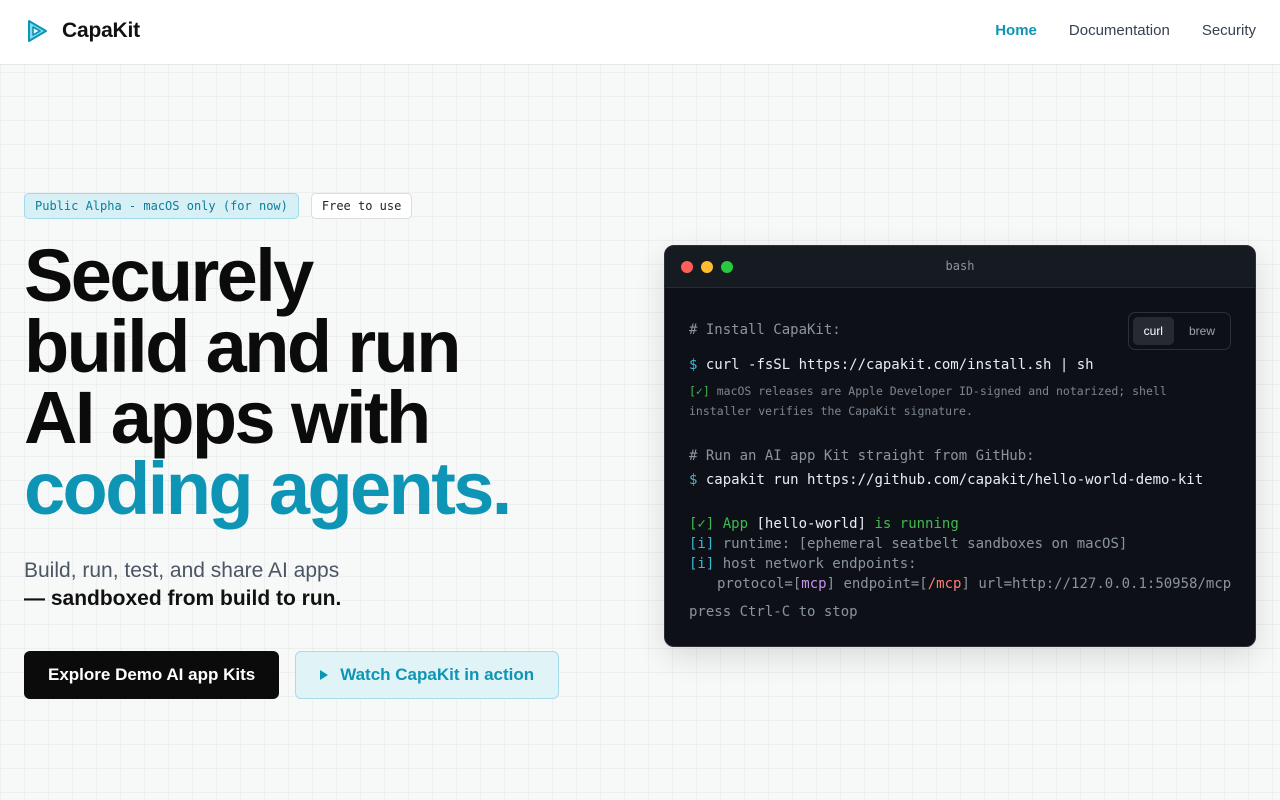  I want to click on status-app-name: [hello-world], so click(811, 524).